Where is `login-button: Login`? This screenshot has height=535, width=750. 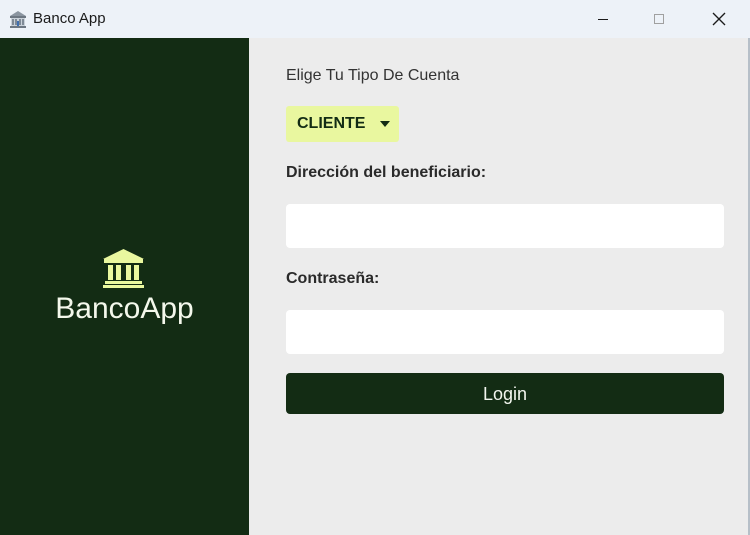 login-button: Login is located at coordinates (505, 393).